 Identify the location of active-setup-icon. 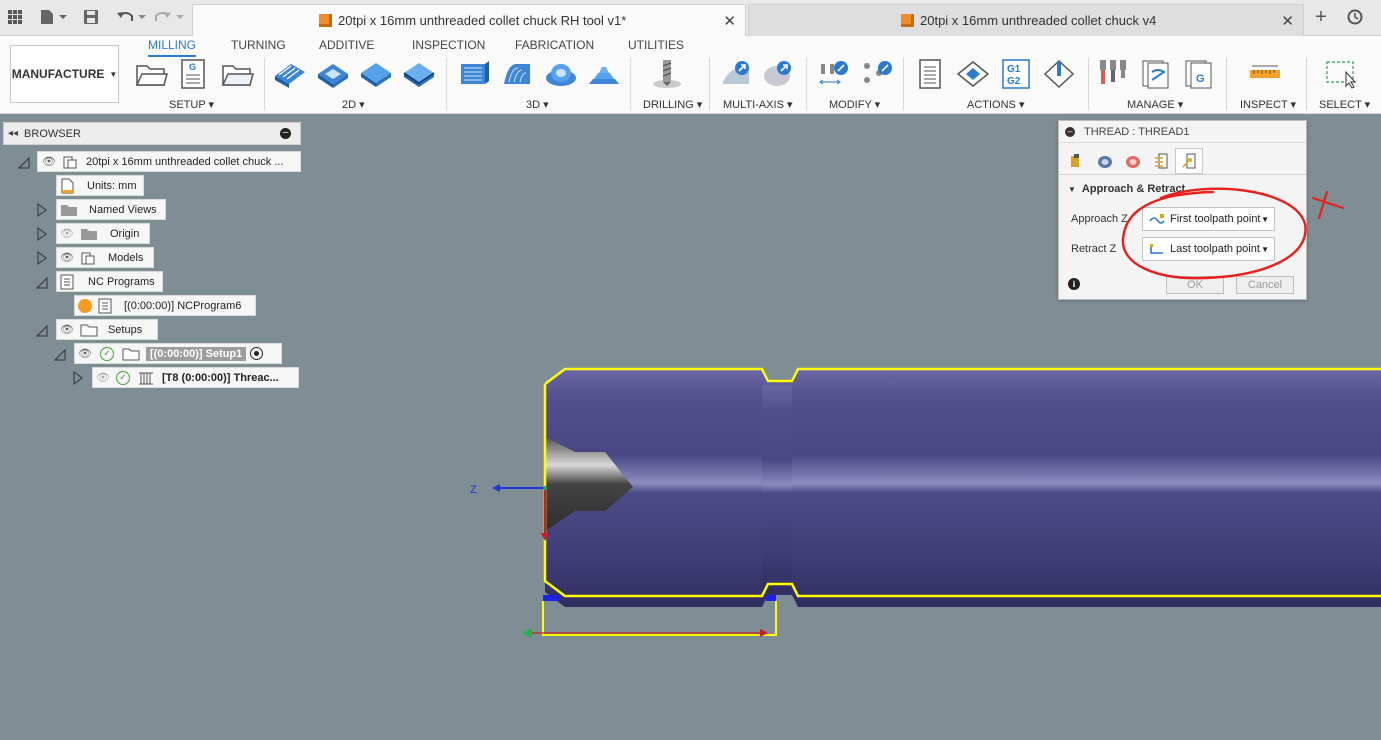
(257, 353).